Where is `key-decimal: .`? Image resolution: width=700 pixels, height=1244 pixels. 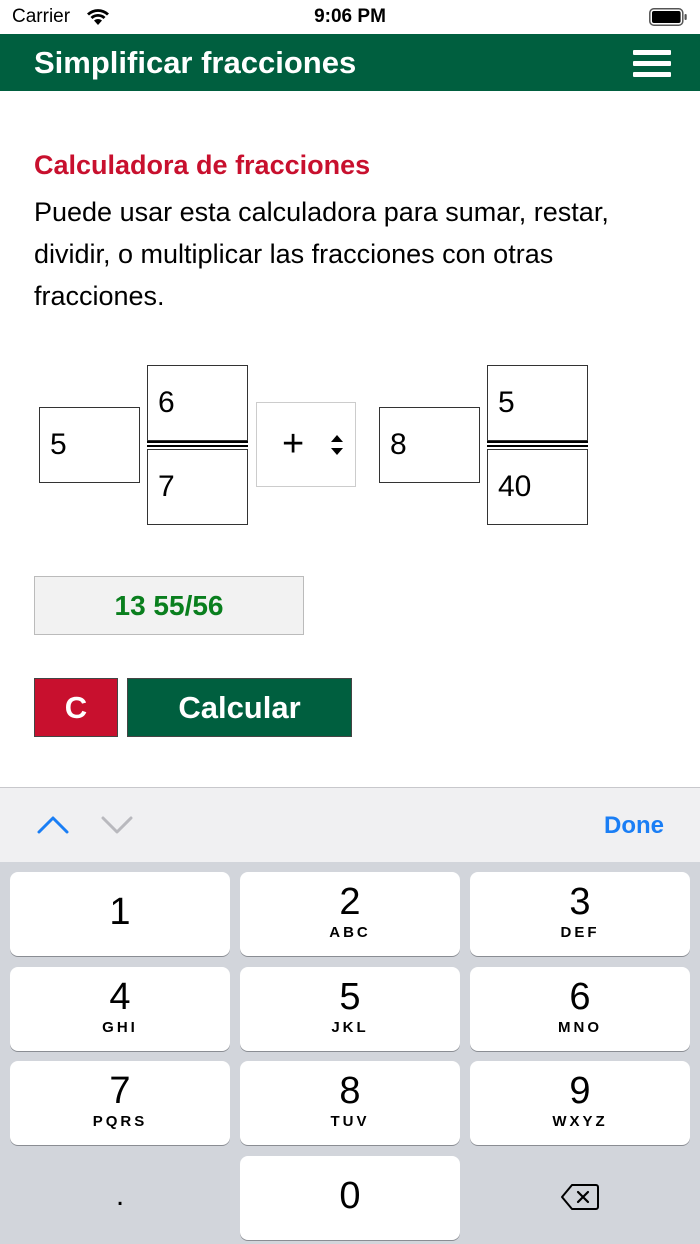
key-decimal: . is located at coordinates (120, 1198).